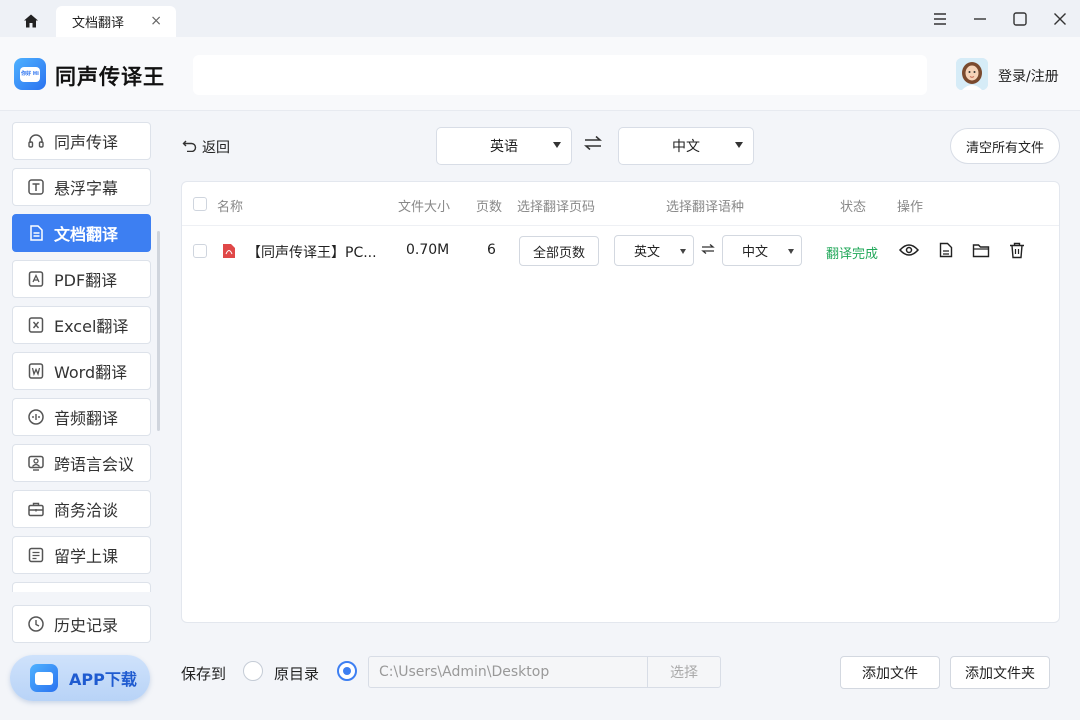 The image size is (1080, 720). What do you see at coordinates (86, 142) in the screenshot?
I see `sidebar-item-label: 同声传译` at bounding box center [86, 142].